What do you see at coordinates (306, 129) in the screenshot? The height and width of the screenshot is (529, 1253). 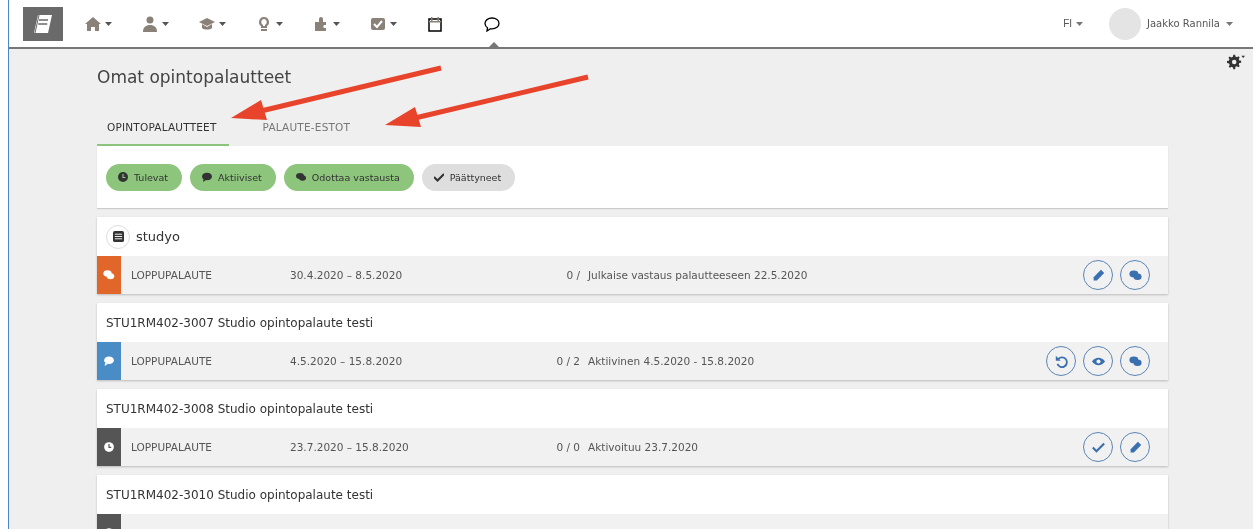 I see `tab: PALAUTE-ESTOT` at bounding box center [306, 129].